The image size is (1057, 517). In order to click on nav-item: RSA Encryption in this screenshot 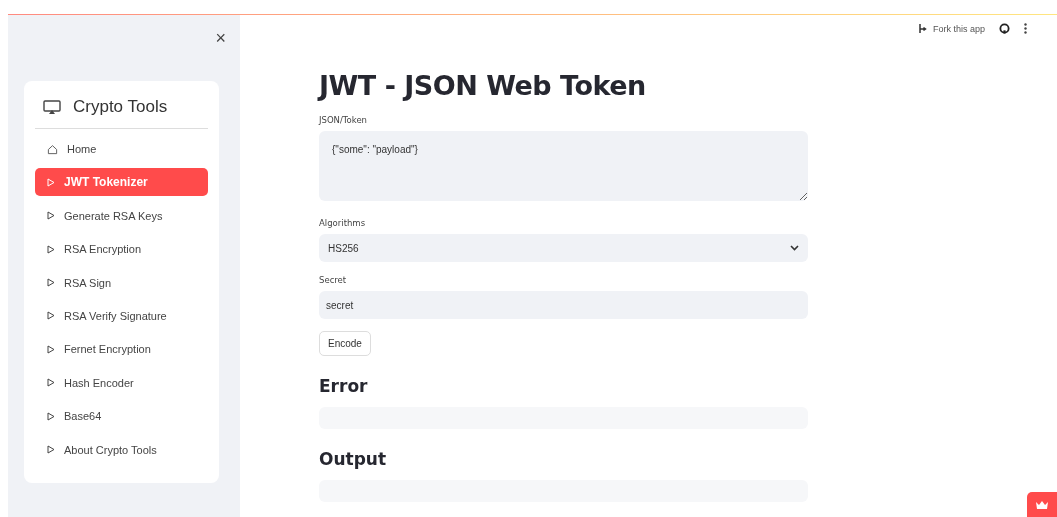, I will do `click(121, 249)`.